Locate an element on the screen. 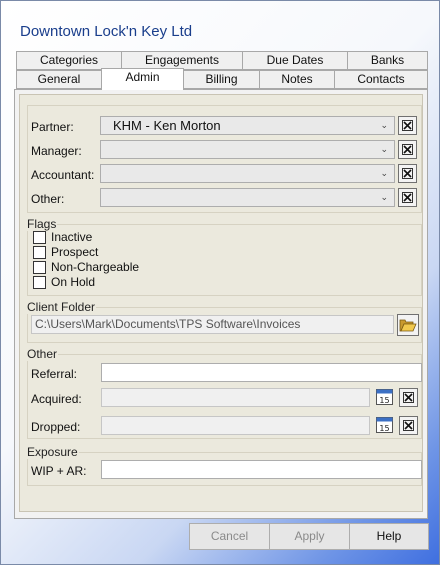  acquired-calendar-button: 15 is located at coordinates (384, 396).